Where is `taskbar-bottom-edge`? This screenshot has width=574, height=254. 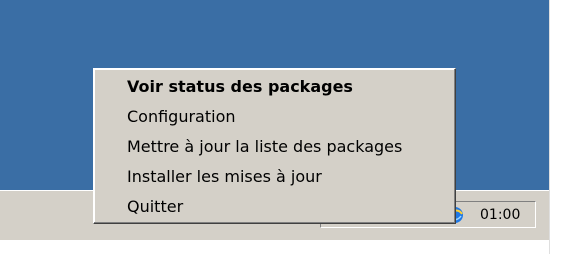 taskbar-bottom-edge is located at coordinates (274, 247).